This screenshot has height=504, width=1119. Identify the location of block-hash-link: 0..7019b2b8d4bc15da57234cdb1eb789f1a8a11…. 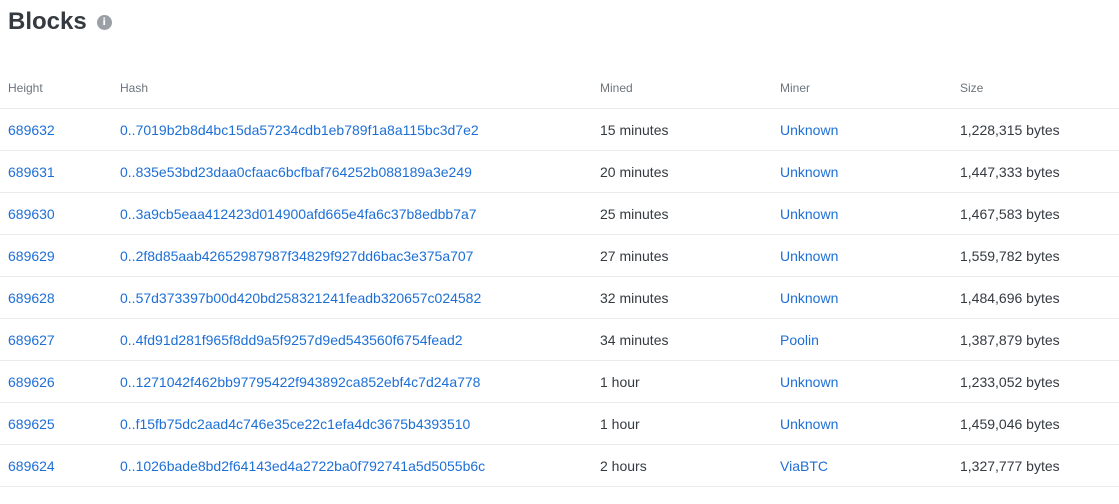
(299, 130).